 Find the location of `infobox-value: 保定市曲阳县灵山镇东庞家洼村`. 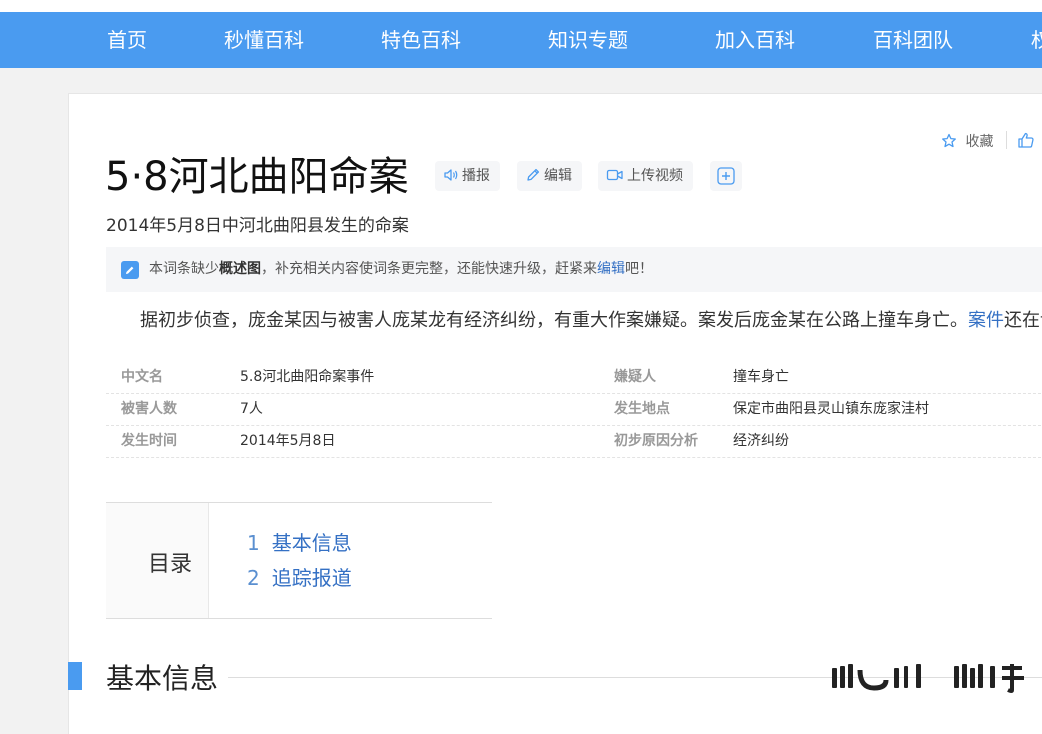

infobox-value: 保定市曲阳县灵山镇东庞家洼村 is located at coordinates (831, 409).